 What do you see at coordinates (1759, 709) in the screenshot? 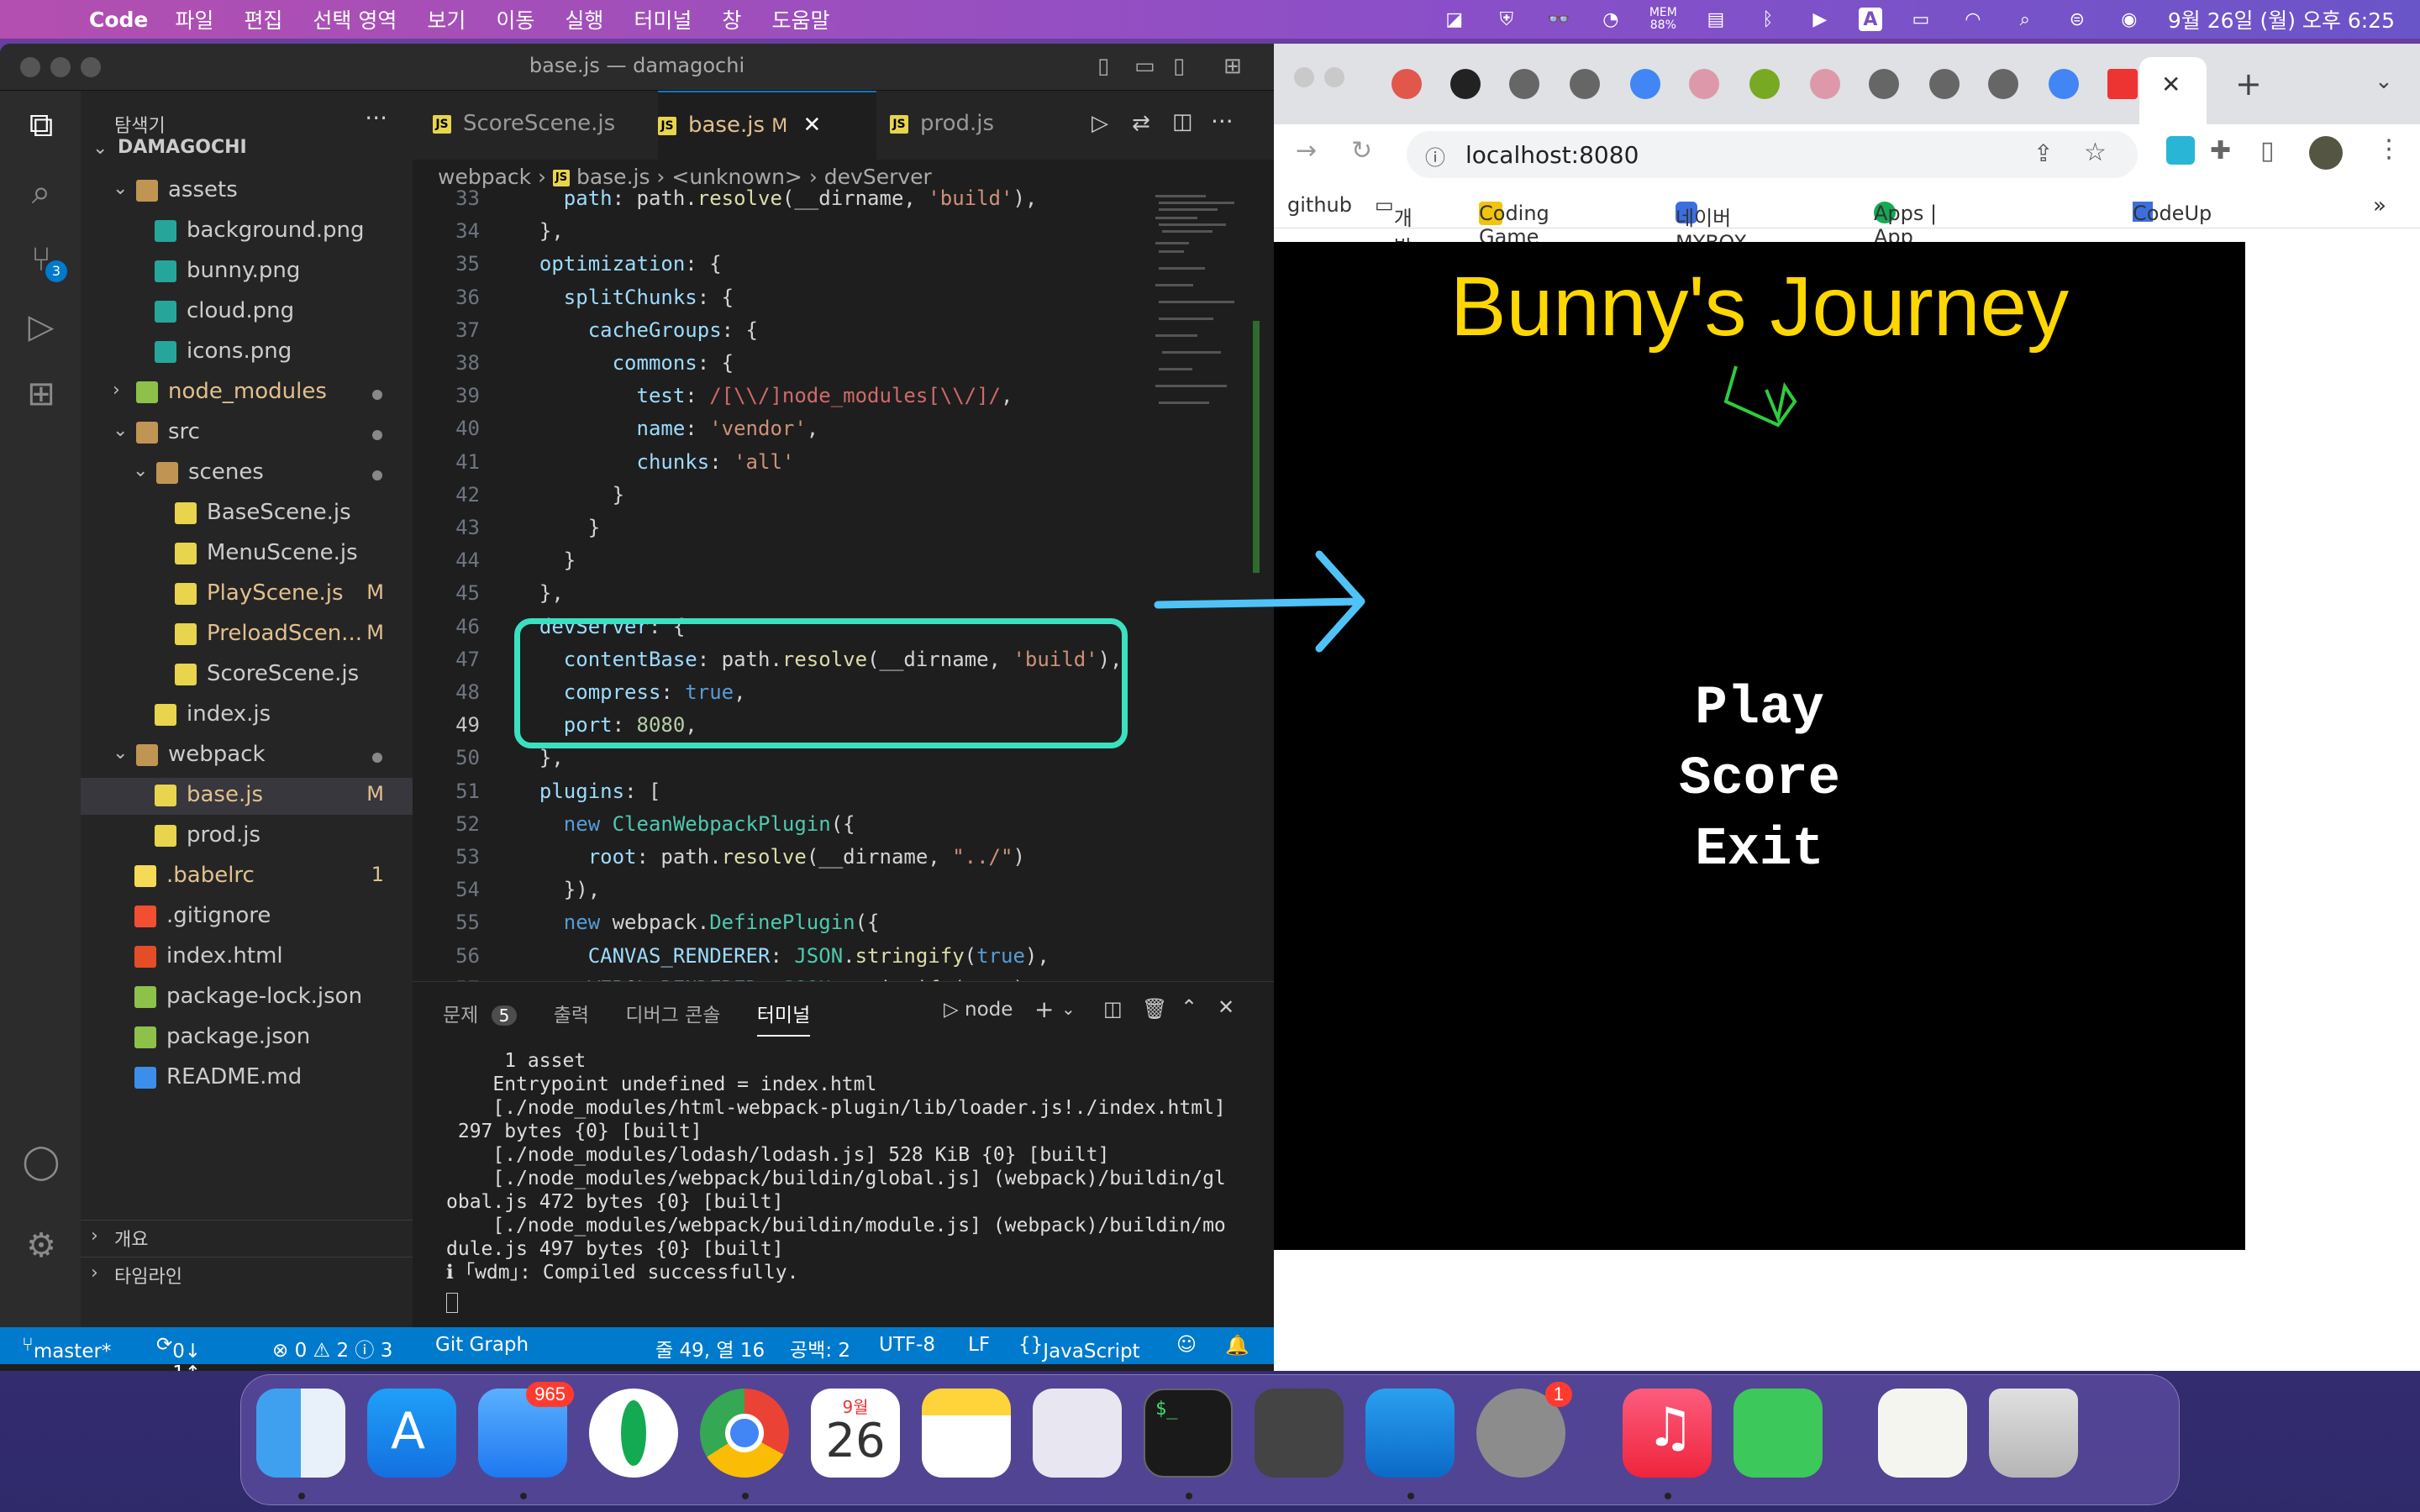
I see `menu-play: Play` at bounding box center [1759, 709].